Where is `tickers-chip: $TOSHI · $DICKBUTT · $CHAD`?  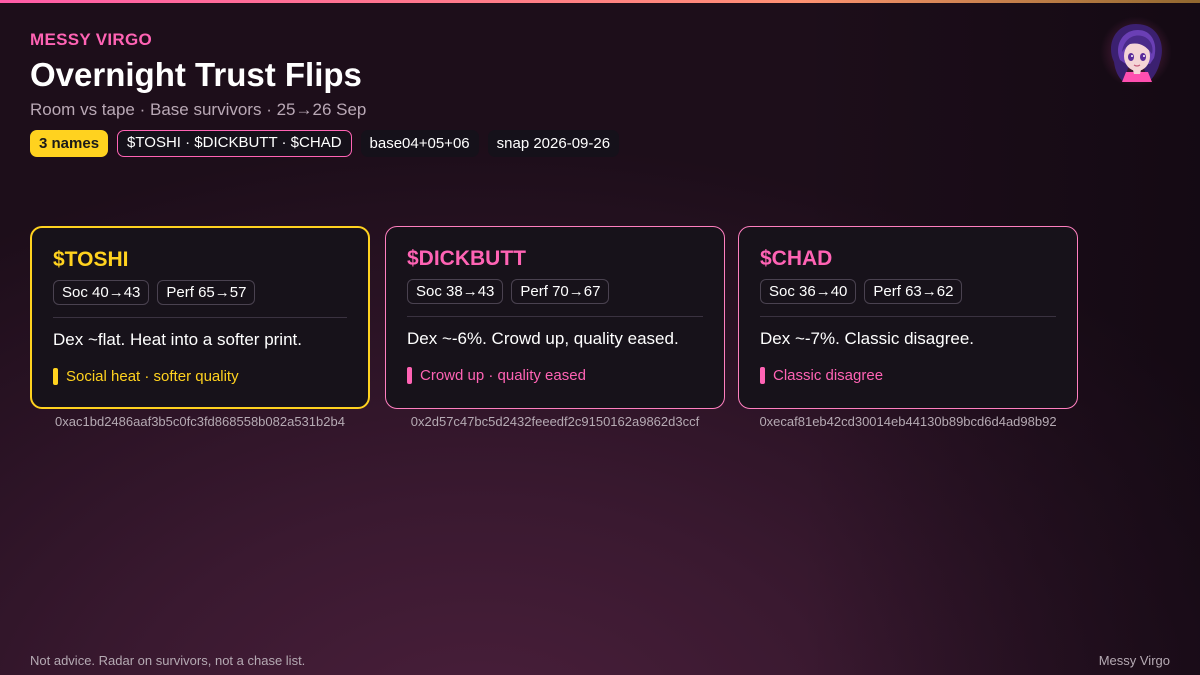
tickers-chip: $TOSHI · $DICKBUTT · $CHAD is located at coordinates (234, 143).